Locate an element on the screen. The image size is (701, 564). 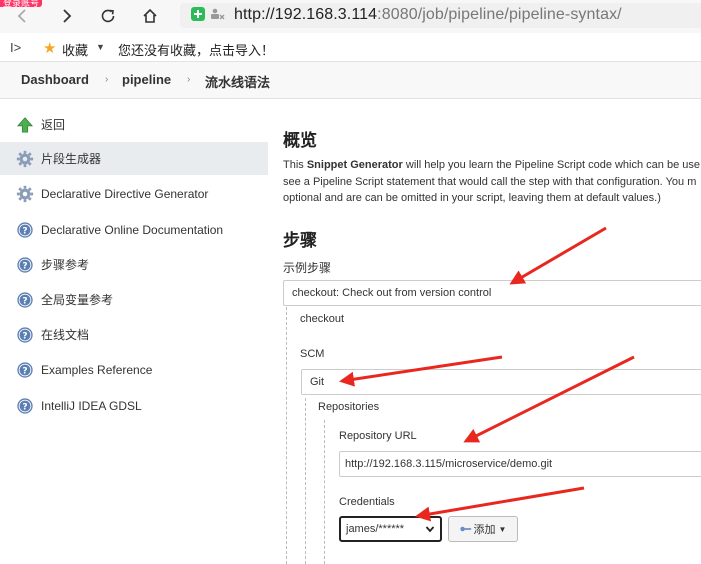
sidebar-item-label: 步骤参考 is located at coordinates (65, 265).